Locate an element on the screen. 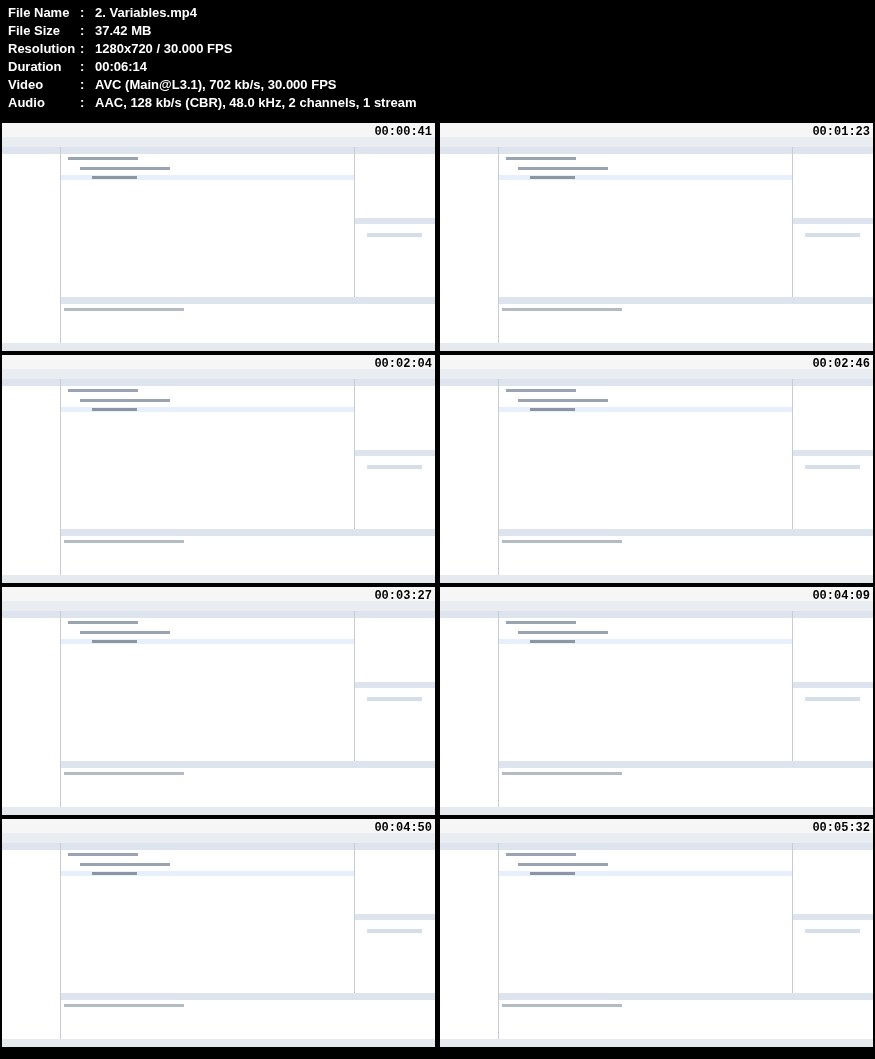  info-label: Duration is located at coordinates (35, 67).